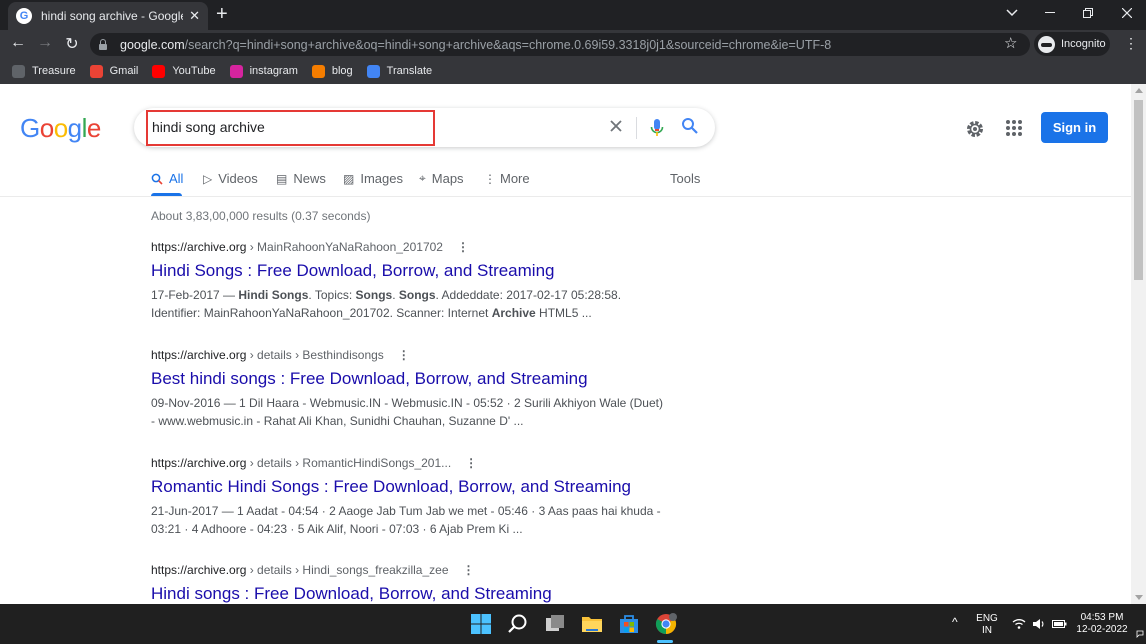  I want to click on tab-more: ⋮ More, so click(507, 178).